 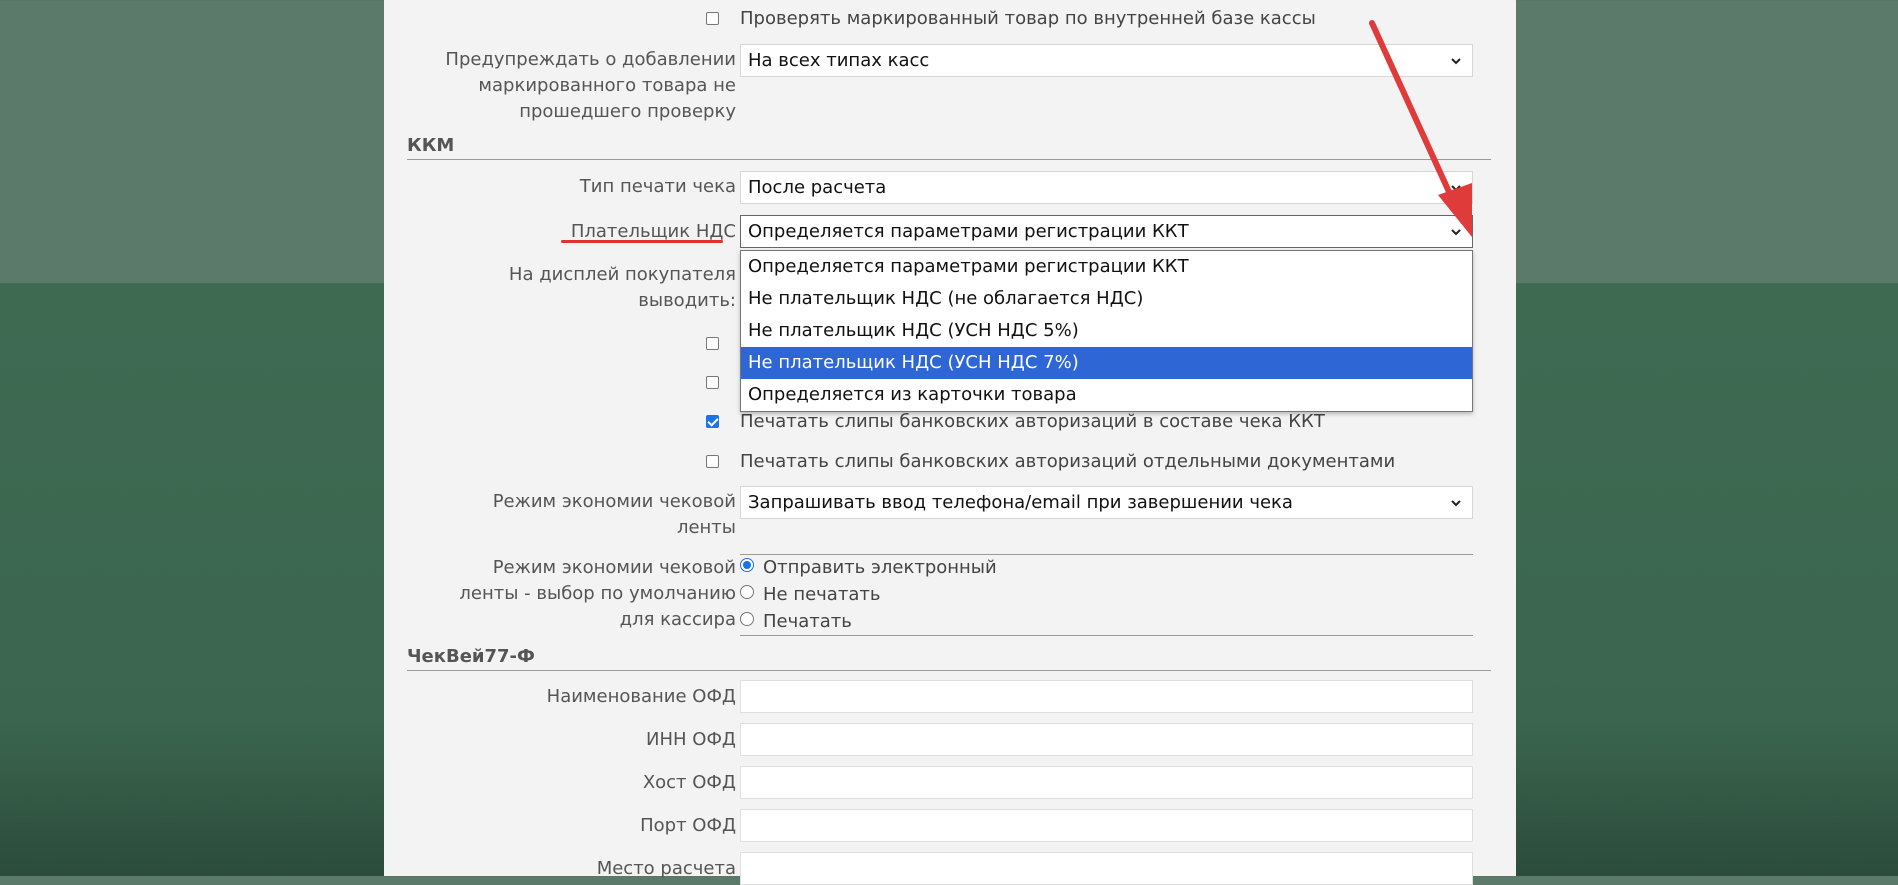 What do you see at coordinates (1106, 868) in the screenshot?
I see `payment-place-input` at bounding box center [1106, 868].